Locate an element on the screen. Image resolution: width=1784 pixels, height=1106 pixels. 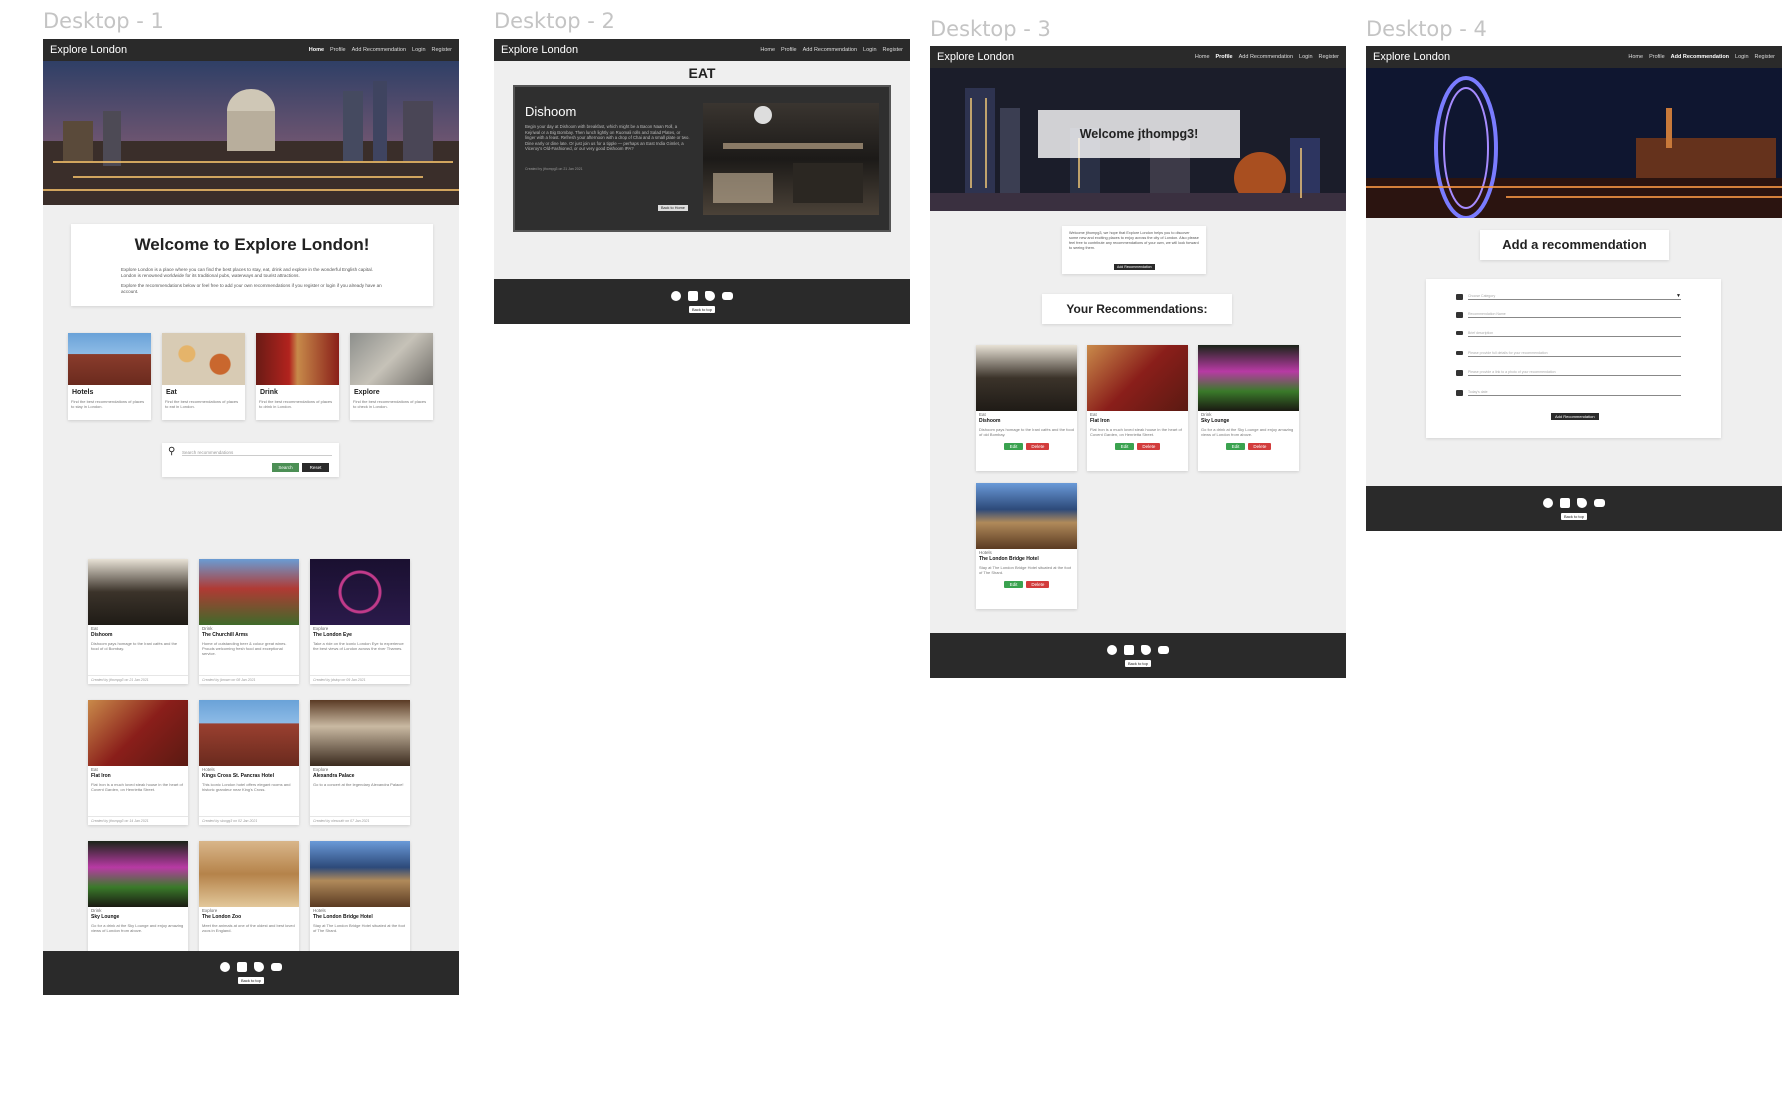
recommendation-name-field: Recommendation Name is located at coordinates (1574, 315).